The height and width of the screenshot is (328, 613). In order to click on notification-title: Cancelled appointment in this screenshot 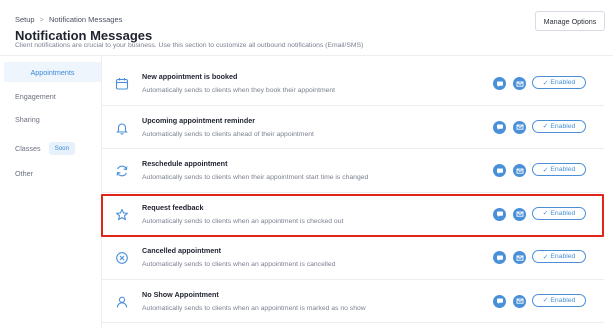, I will do `click(182, 250)`.